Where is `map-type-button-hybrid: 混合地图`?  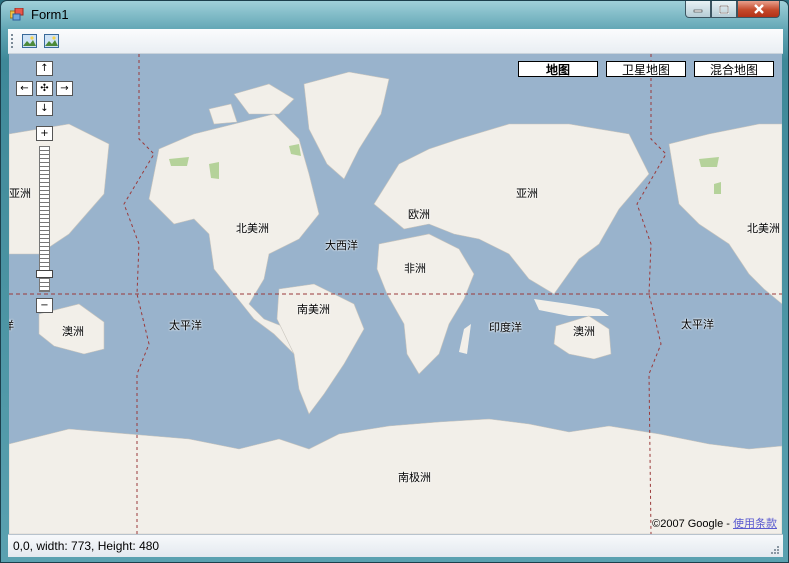 map-type-button-hybrid: 混合地图 is located at coordinates (734, 69).